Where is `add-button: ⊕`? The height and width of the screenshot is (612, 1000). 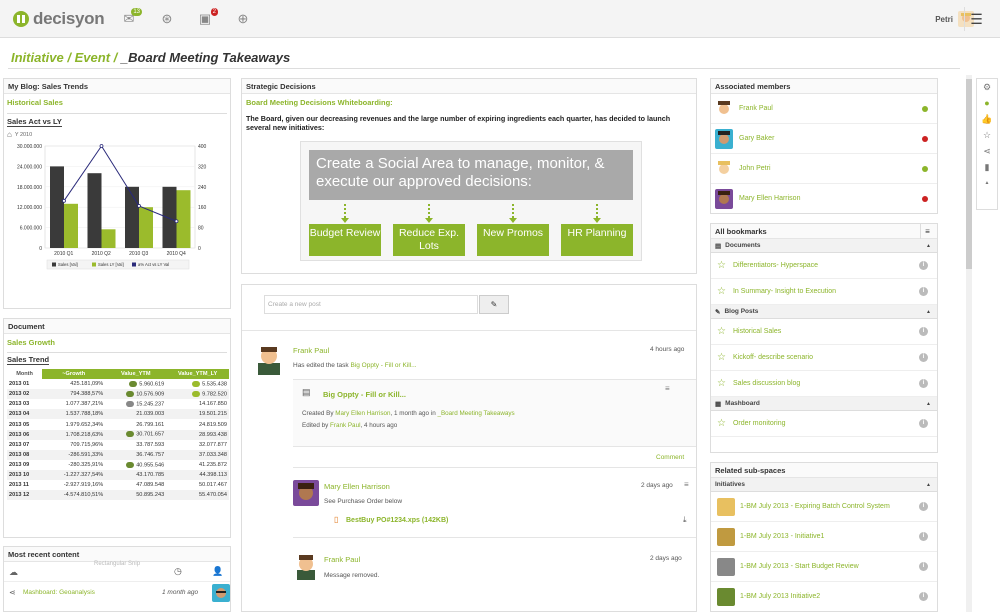 add-button: ⊕ is located at coordinates (243, 19).